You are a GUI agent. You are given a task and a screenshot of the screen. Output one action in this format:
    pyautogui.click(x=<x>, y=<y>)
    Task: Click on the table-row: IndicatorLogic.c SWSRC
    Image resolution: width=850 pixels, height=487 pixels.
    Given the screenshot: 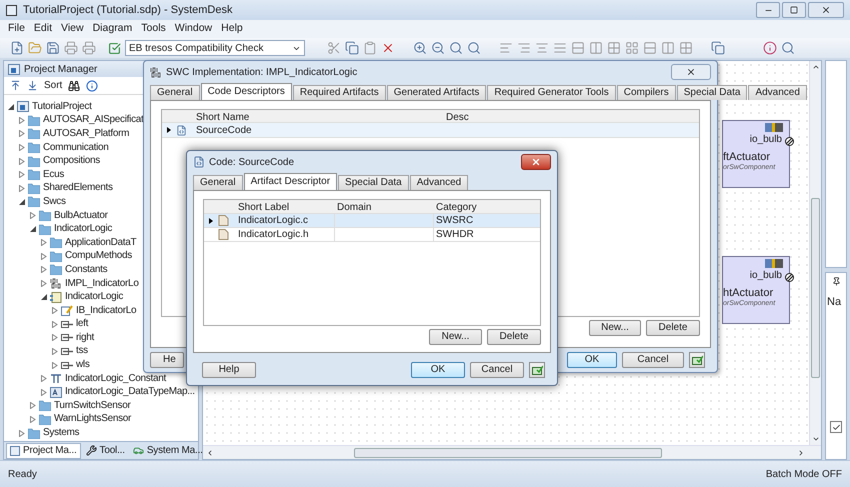 What is the action you would take?
    pyautogui.click(x=372, y=221)
    